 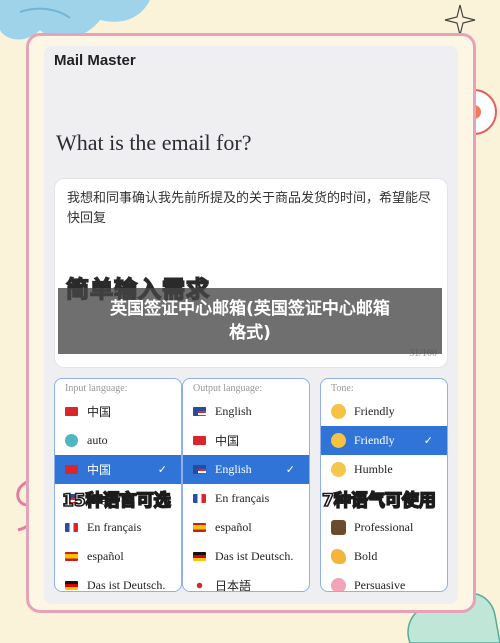 What do you see at coordinates (366, 556) in the screenshot?
I see `option-label: Bold` at bounding box center [366, 556].